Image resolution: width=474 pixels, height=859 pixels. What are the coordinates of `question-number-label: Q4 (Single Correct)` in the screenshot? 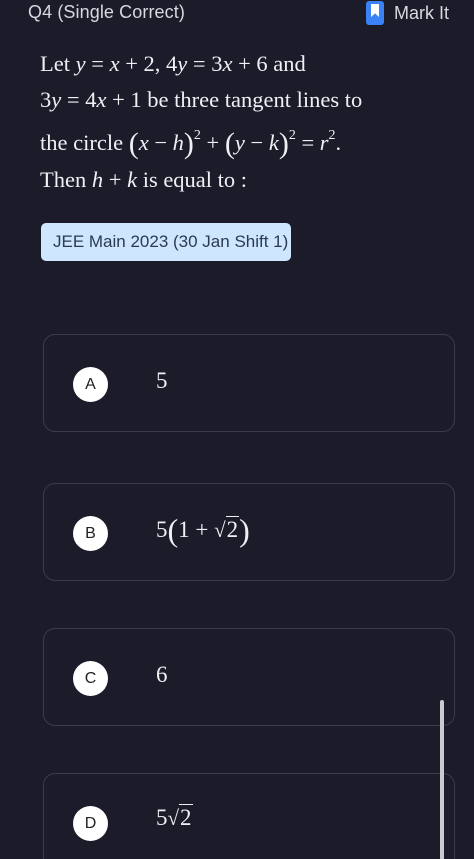 It's located at (106, 12).